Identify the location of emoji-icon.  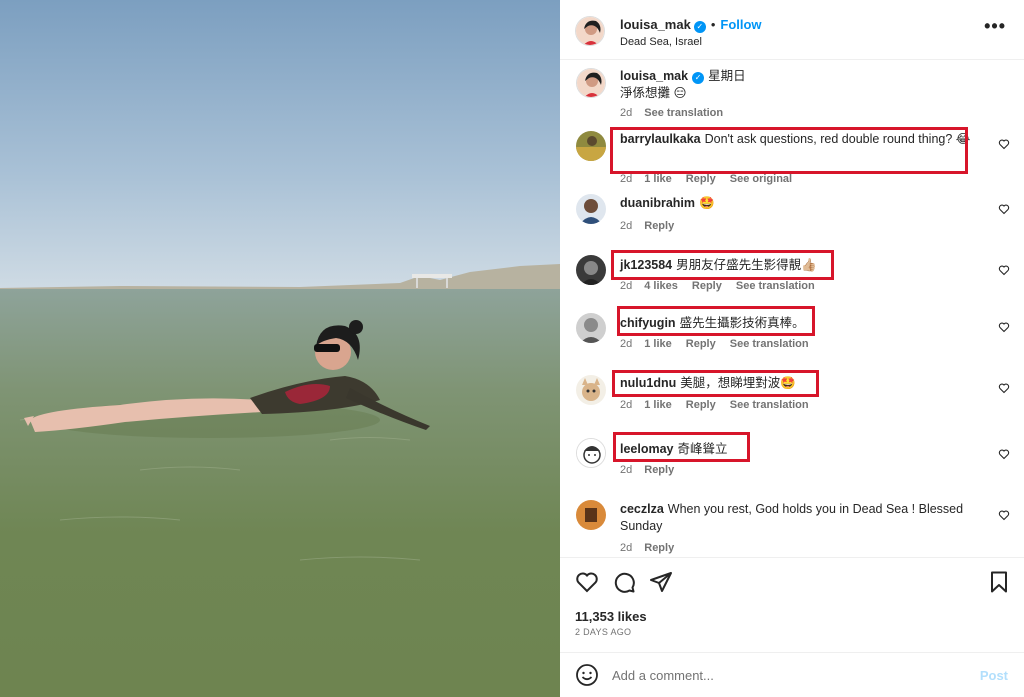
(587, 675).